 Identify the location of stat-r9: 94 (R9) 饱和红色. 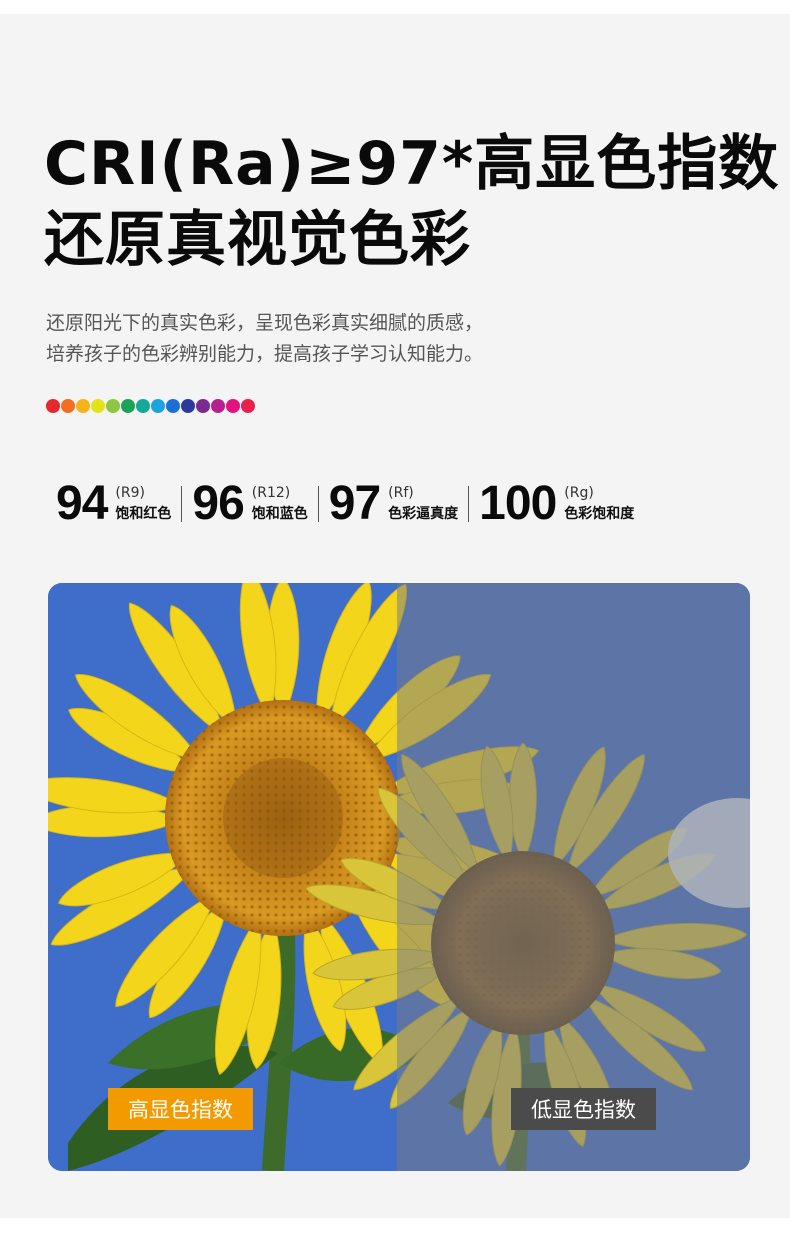
(113, 504).